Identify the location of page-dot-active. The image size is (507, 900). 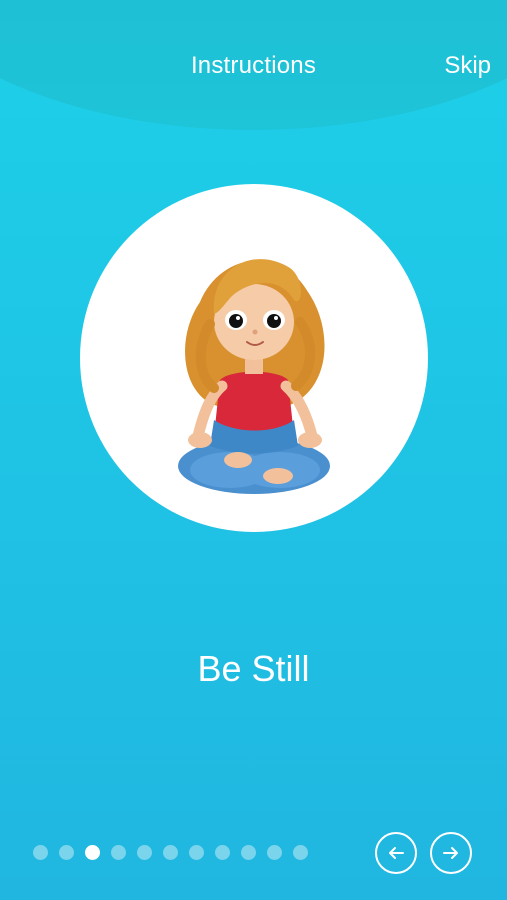
(92, 852).